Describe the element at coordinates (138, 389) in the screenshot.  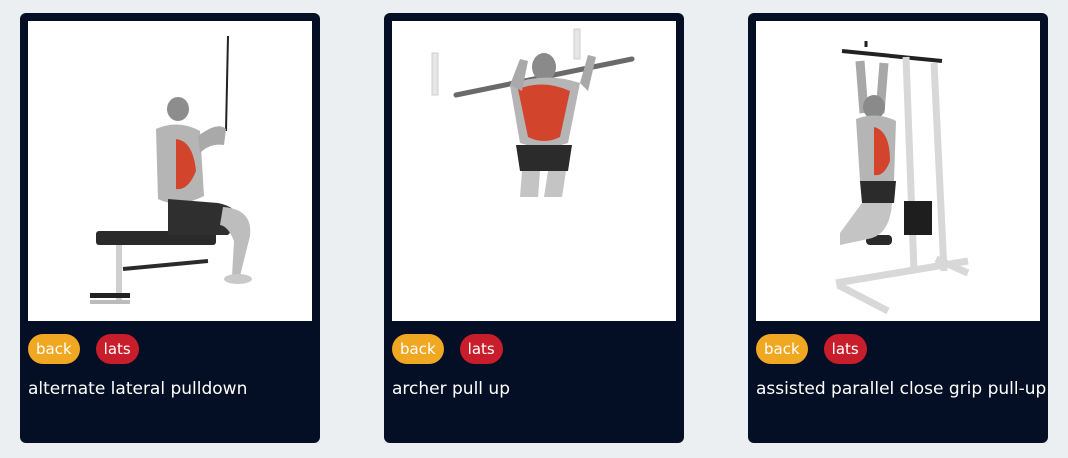
I see `exercise-name: alternate lateral pulldown` at that location.